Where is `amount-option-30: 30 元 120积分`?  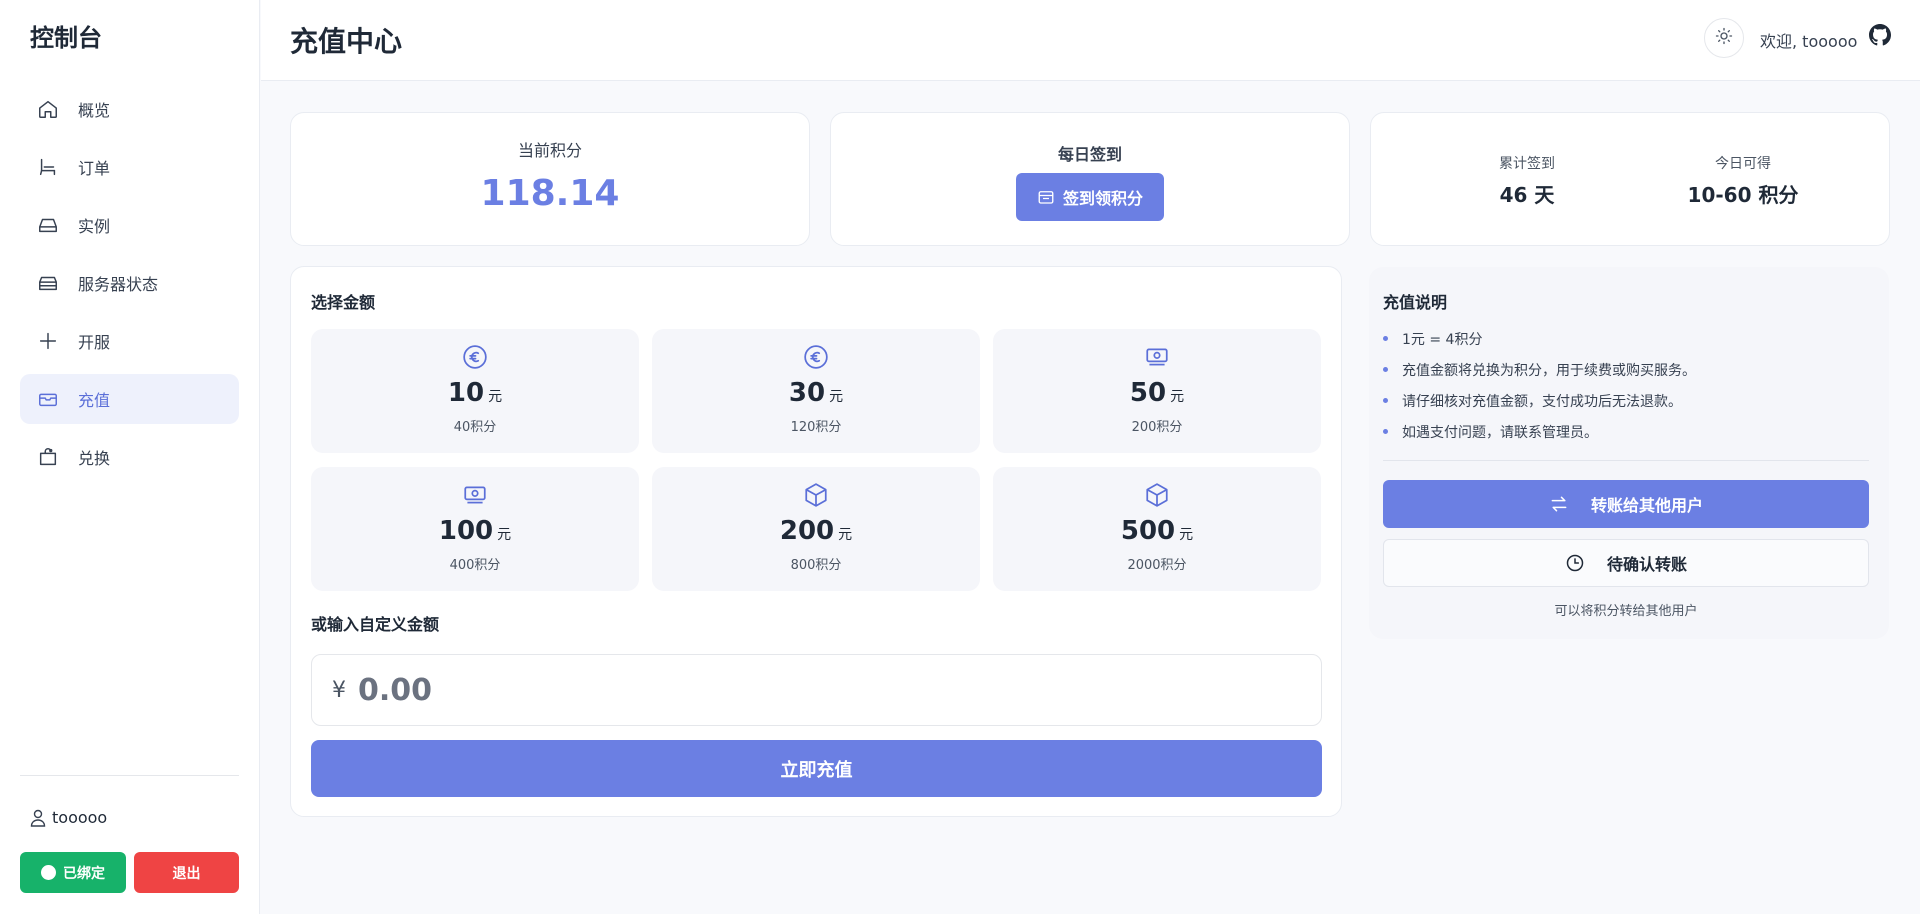 amount-option-30: 30 元 120积分 is located at coordinates (816, 391).